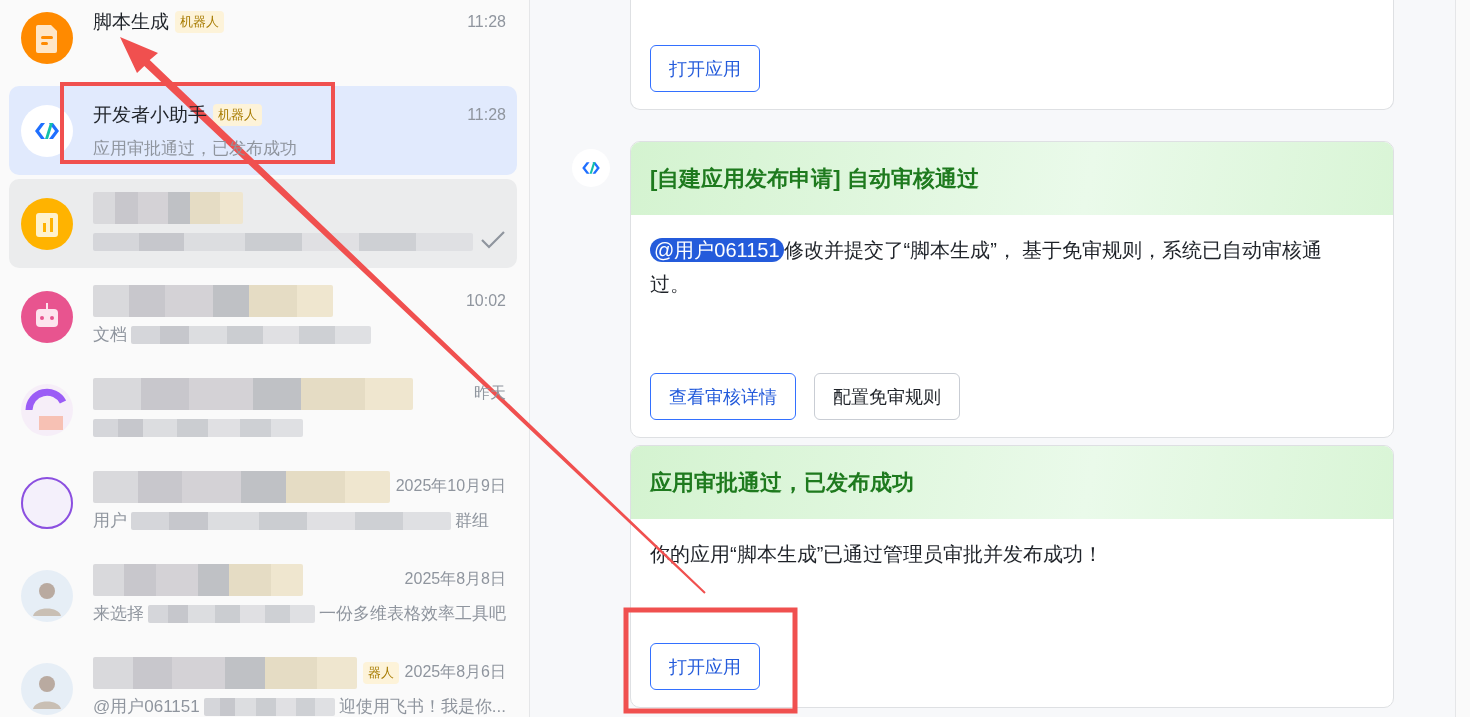 The height and width of the screenshot is (717, 1470). What do you see at coordinates (110, 521) in the screenshot?
I see `message-preview: 用户` at bounding box center [110, 521].